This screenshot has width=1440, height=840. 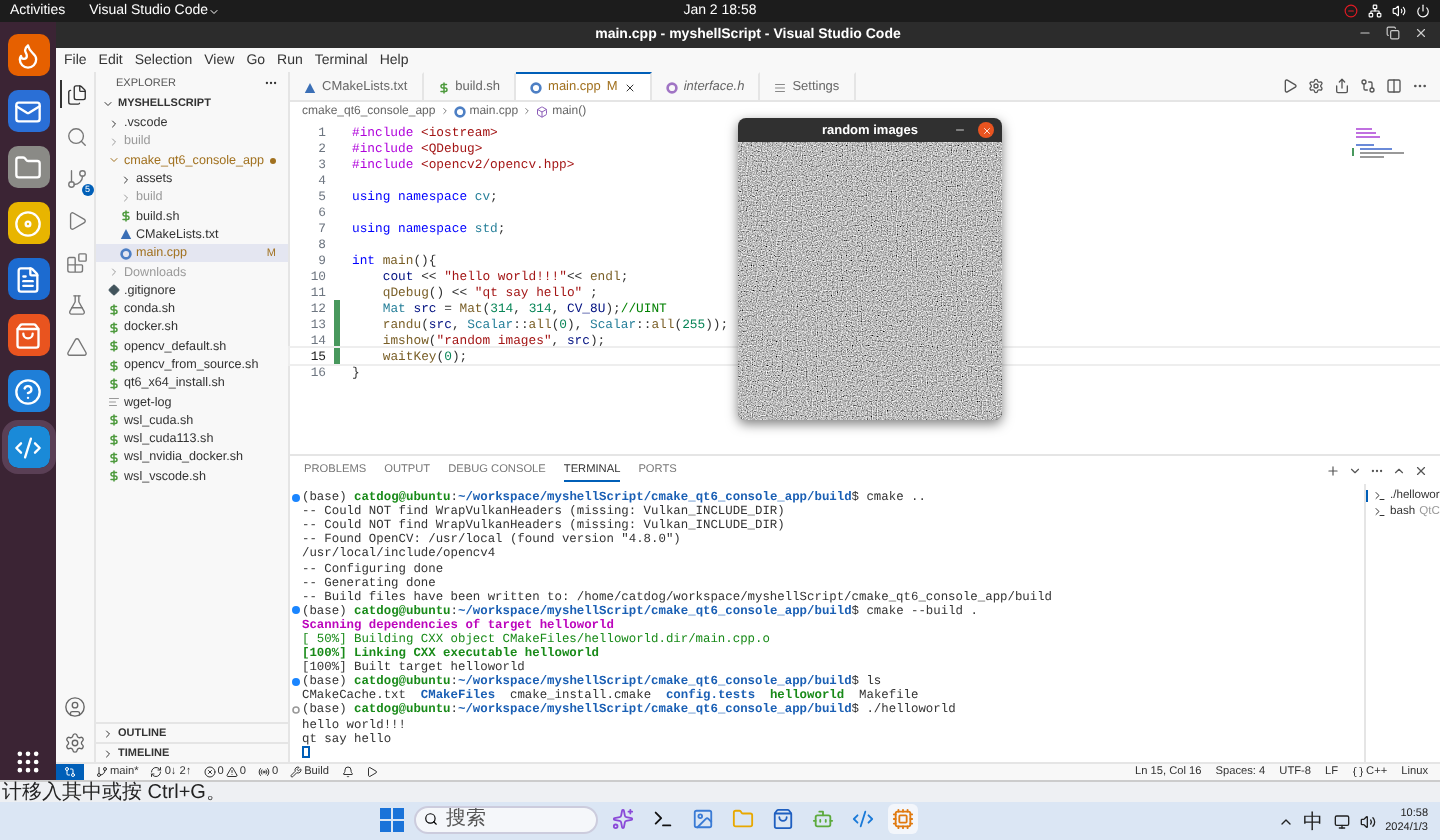 What do you see at coordinates (306, 752) in the screenshot?
I see `terminal-cursor` at bounding box center [306, 752].